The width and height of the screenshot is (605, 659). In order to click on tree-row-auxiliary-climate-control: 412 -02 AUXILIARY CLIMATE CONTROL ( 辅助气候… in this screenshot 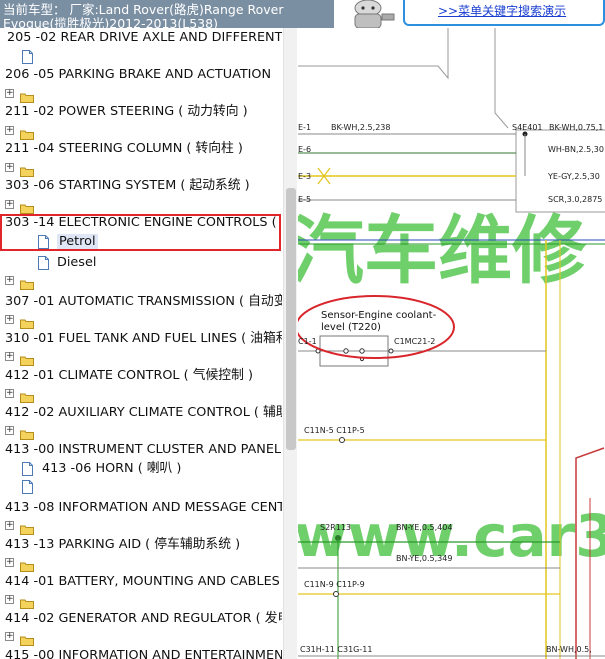, I will do `click(141, 412)`.